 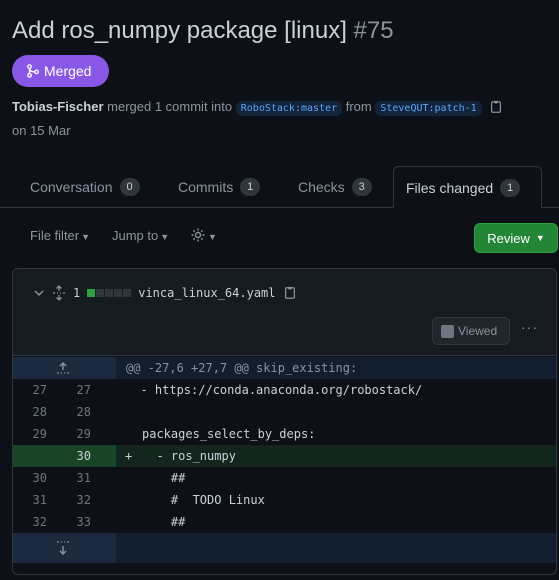 I want to click on hunk-footer-row, so click(x=284, y=548).